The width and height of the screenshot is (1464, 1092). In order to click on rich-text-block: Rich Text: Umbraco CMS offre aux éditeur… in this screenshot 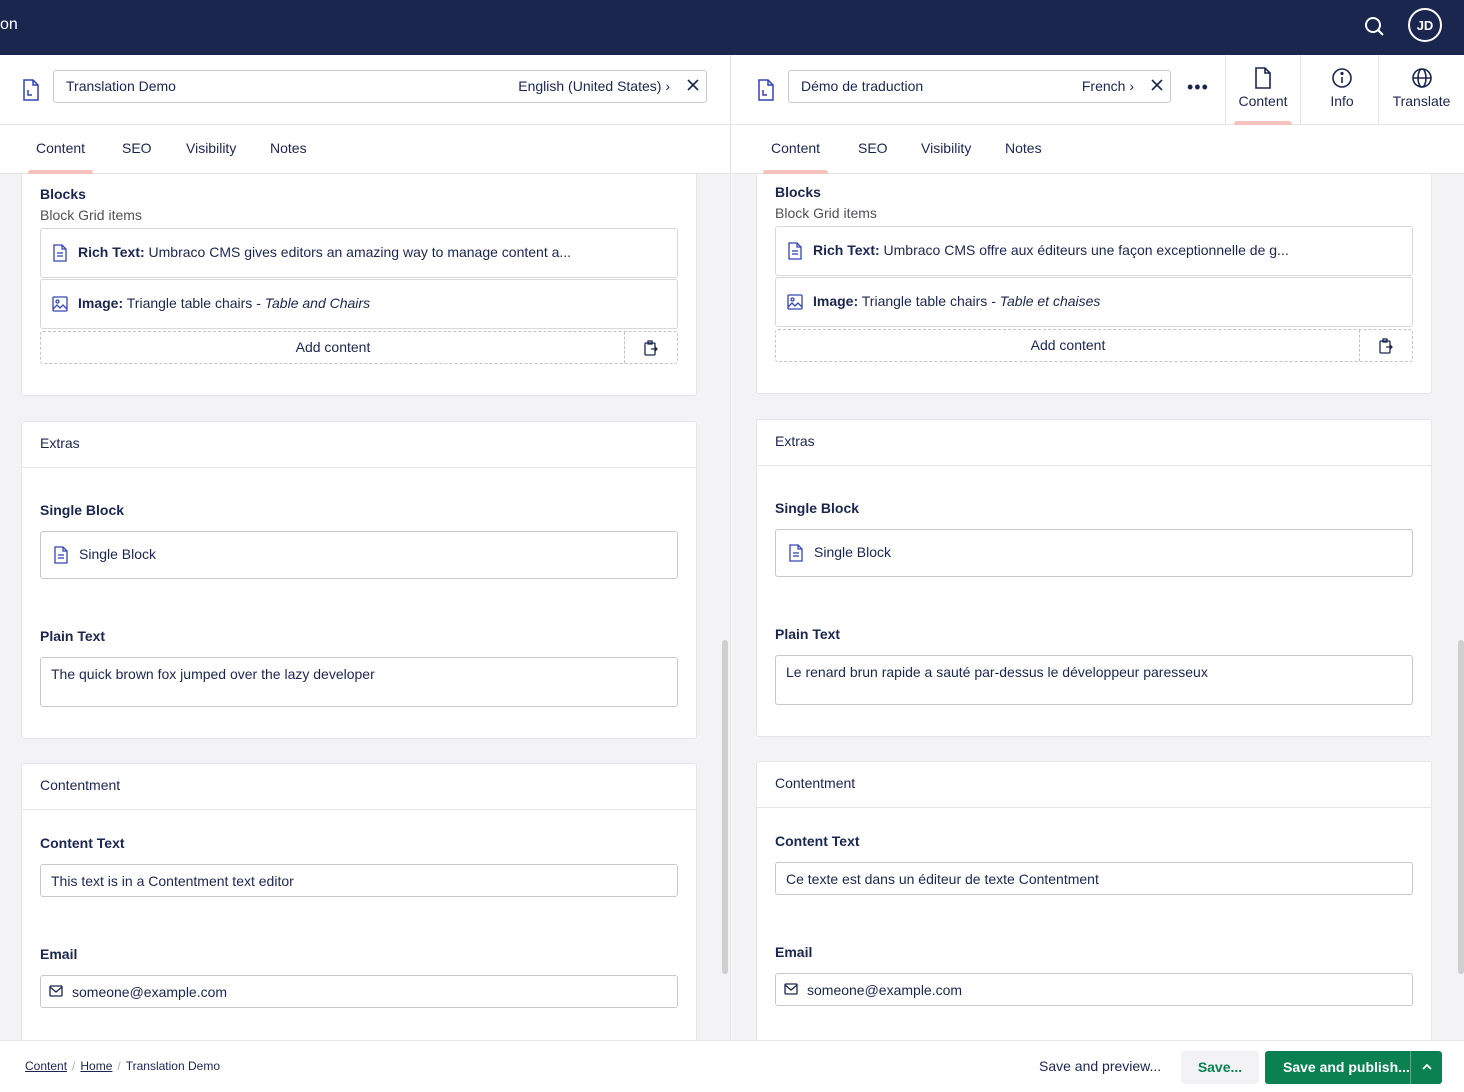, I will do `click(1094, 251)`.